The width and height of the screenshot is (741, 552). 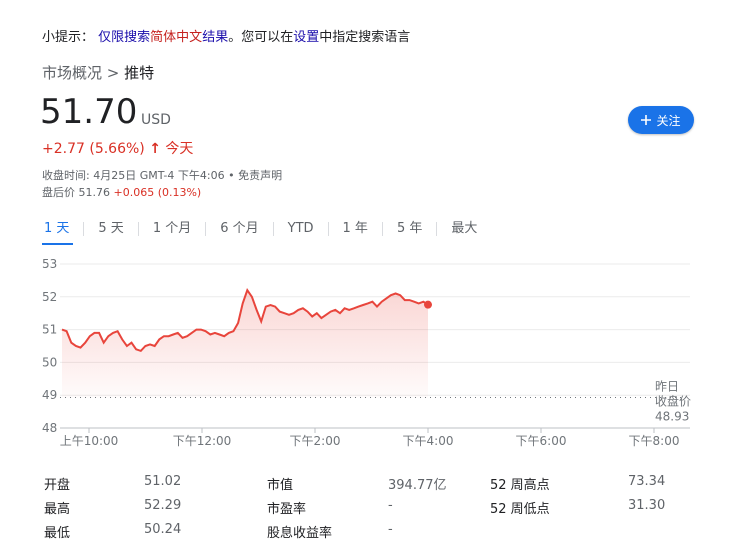 I want to click on stat-label: 最低, so click(x=57, y=533).